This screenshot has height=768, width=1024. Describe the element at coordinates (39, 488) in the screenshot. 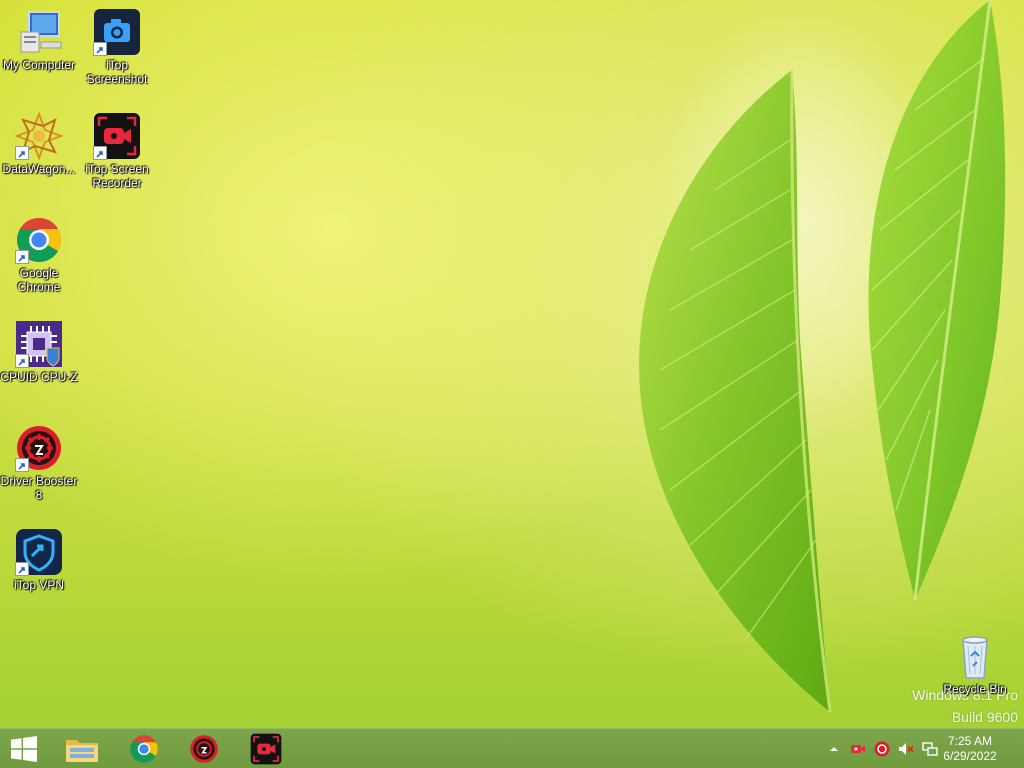

I see `desktop-icon-label: Driver Booster 8` at that location.